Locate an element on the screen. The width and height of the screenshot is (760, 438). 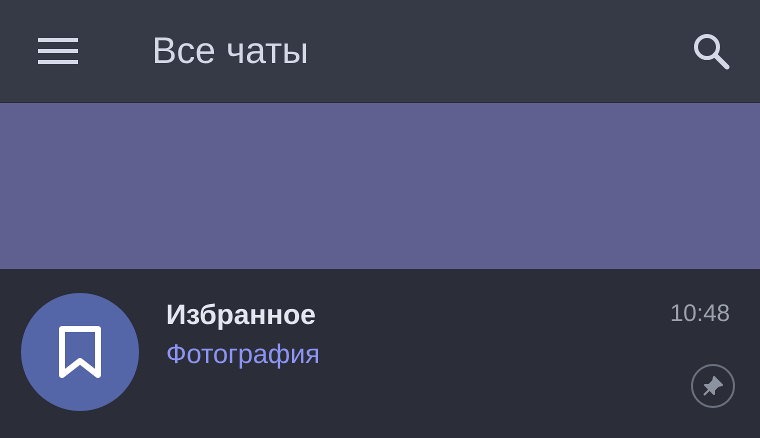
chat-name: Избранное is located at coordinates (241, 315).